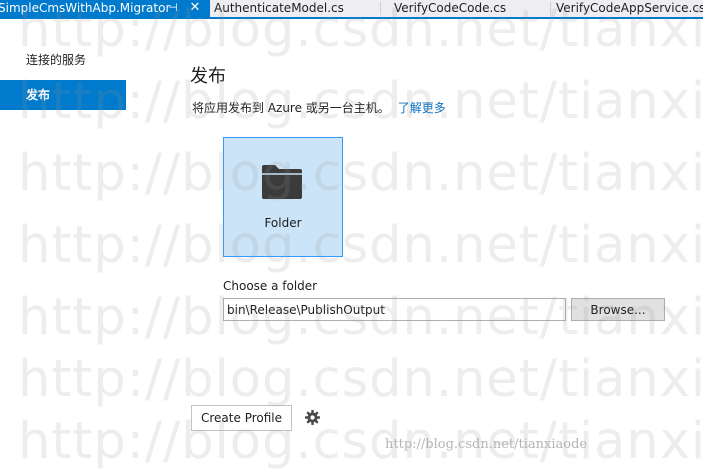 This screenshot has height=471, width=703. Describe the element at coordinates (195, 8) in the screenshot. I see `close-icon: ✕` at that location.